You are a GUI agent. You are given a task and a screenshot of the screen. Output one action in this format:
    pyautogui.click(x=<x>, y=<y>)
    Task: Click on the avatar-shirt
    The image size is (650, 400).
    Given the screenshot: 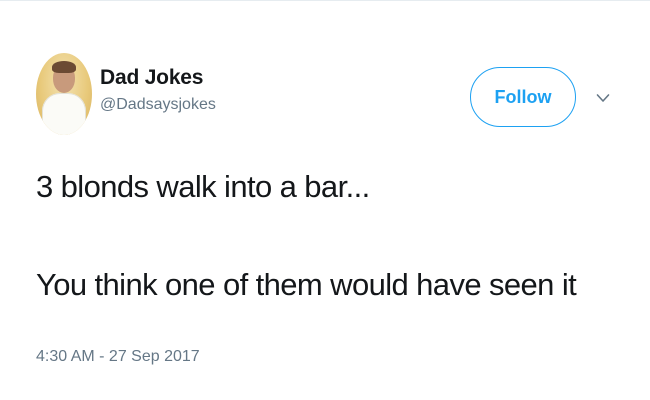 What is the action you would take?
    pyautogui.click(x=64, y=114)
    